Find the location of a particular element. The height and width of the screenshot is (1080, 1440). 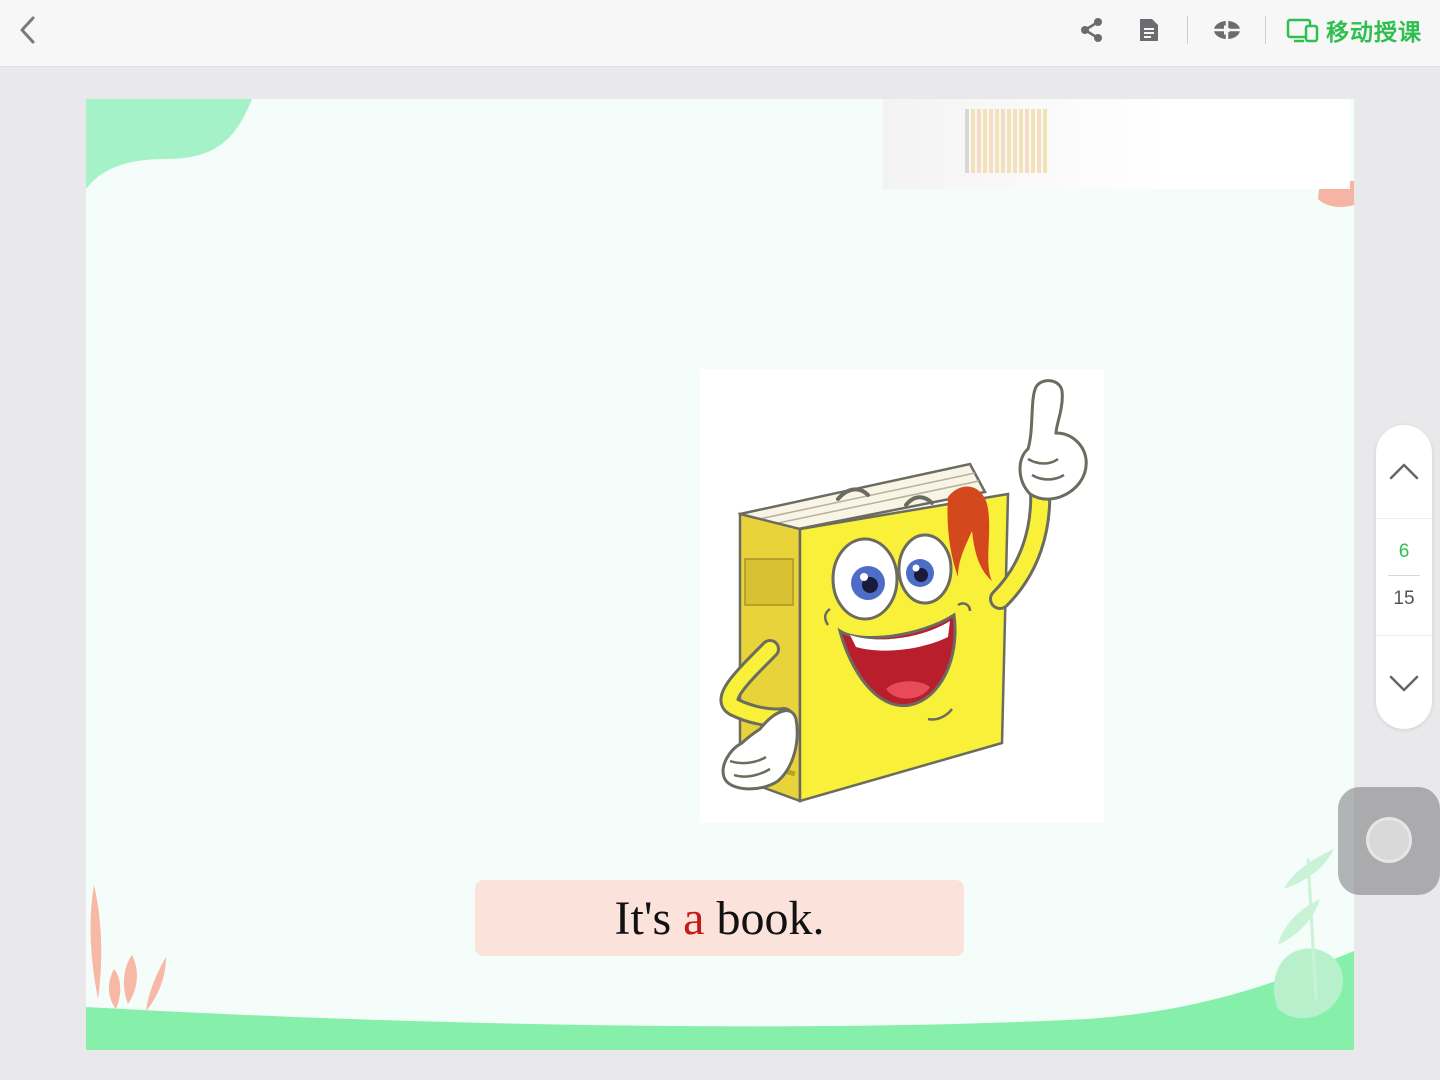

banner-stripes is located at coordinates (1006, 141).